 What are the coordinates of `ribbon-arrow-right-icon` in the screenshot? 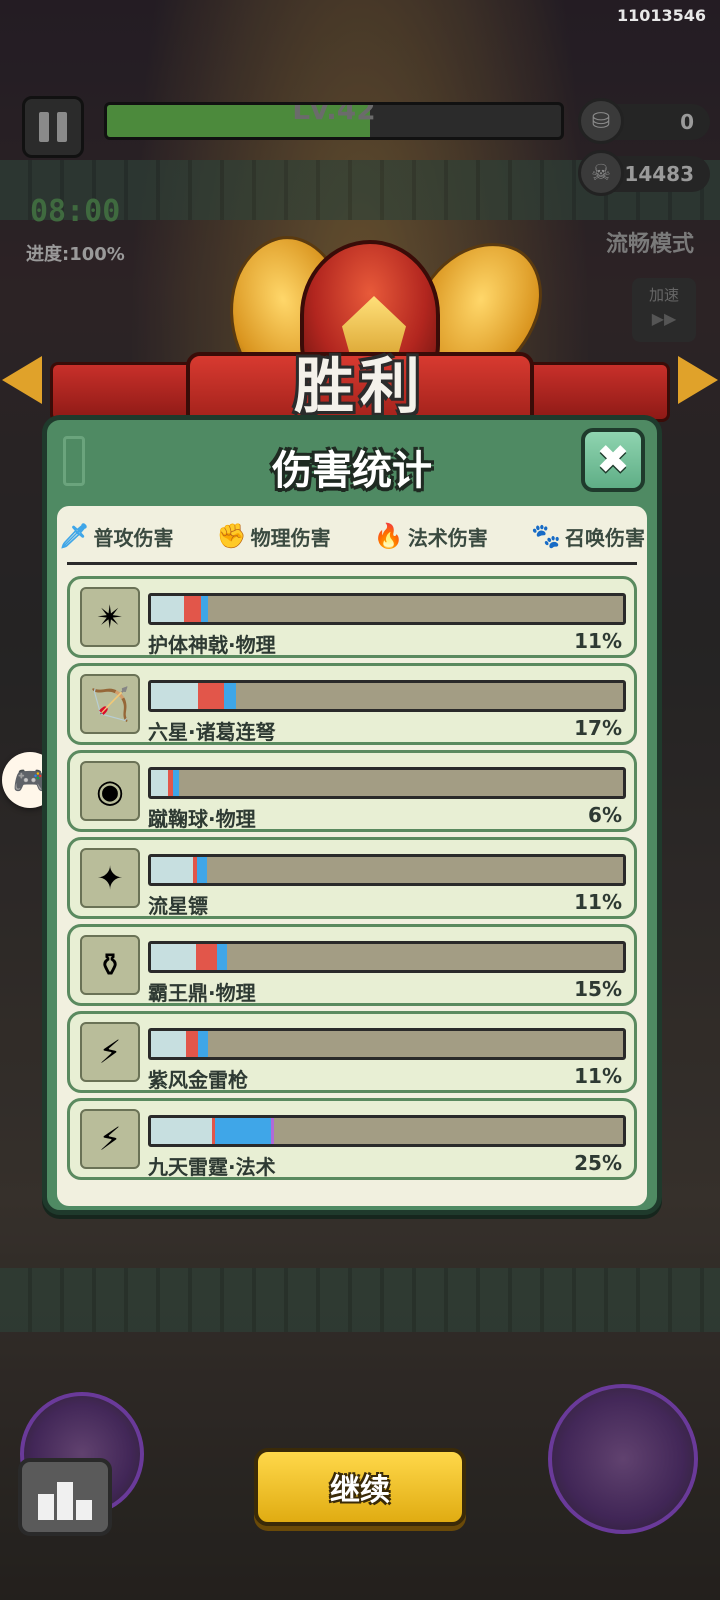 It's located at (698, 380).